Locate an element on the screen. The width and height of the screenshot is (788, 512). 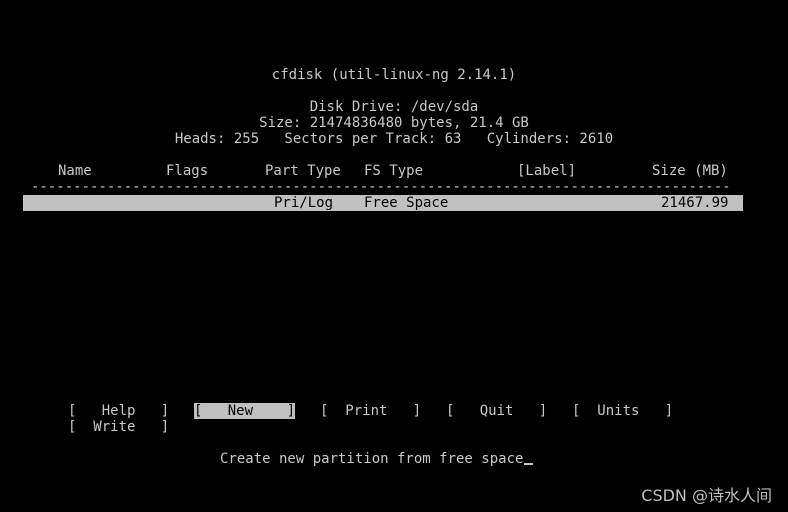
column-header-name: Name is located at coordinates (75, 171).